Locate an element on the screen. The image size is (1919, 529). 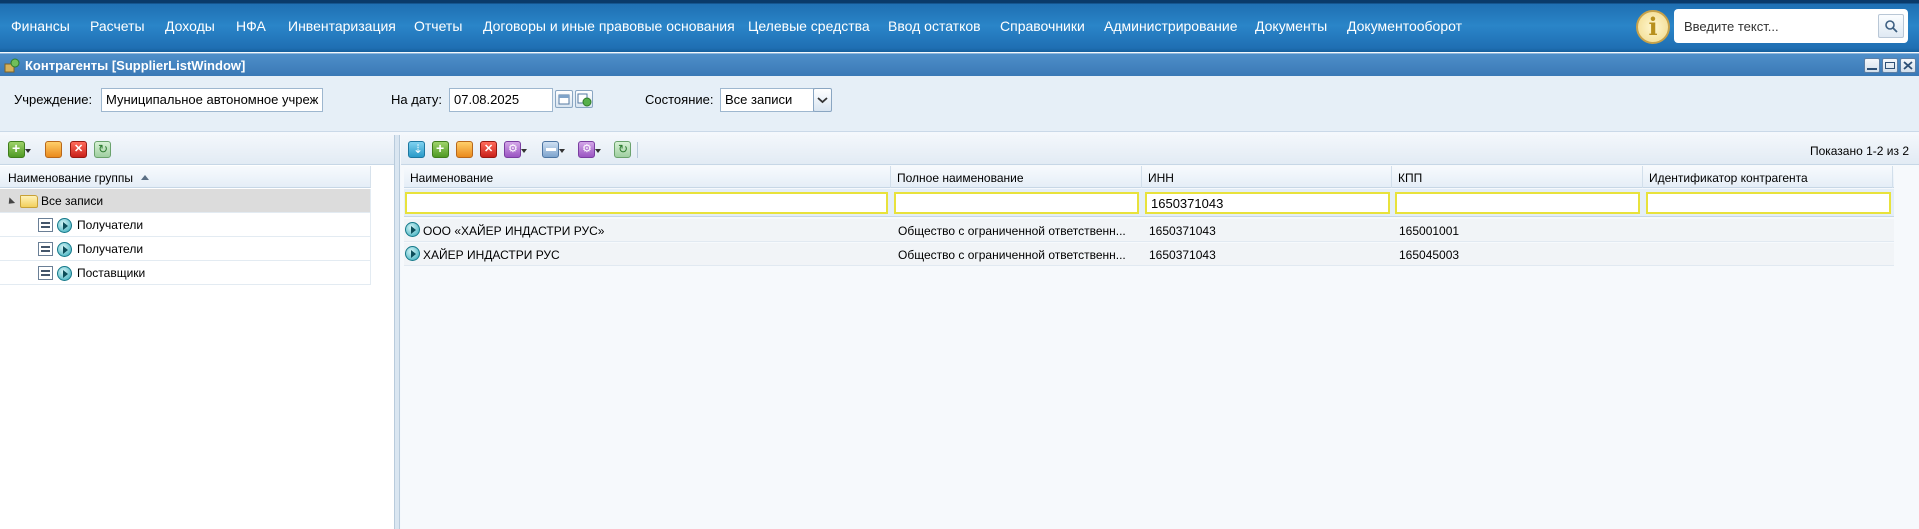
import-button is located at coordinates (416, 149).